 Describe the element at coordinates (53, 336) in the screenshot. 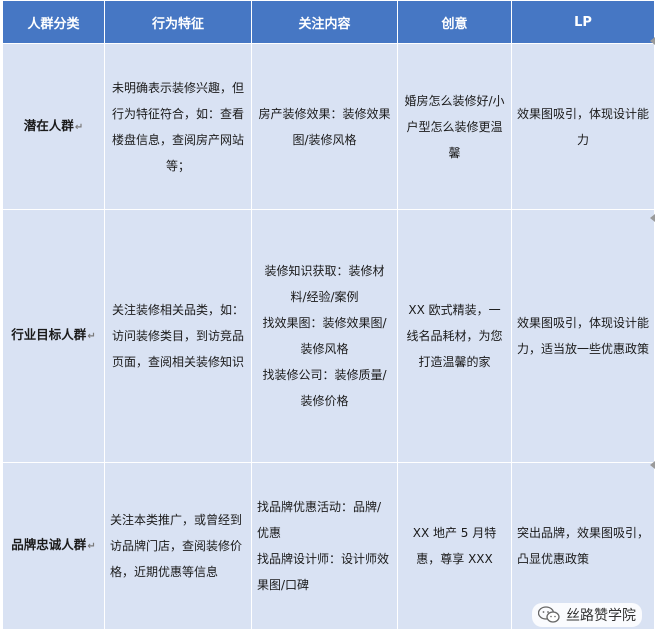

I see `segment-cell: 行业目标人群↵` at that location.